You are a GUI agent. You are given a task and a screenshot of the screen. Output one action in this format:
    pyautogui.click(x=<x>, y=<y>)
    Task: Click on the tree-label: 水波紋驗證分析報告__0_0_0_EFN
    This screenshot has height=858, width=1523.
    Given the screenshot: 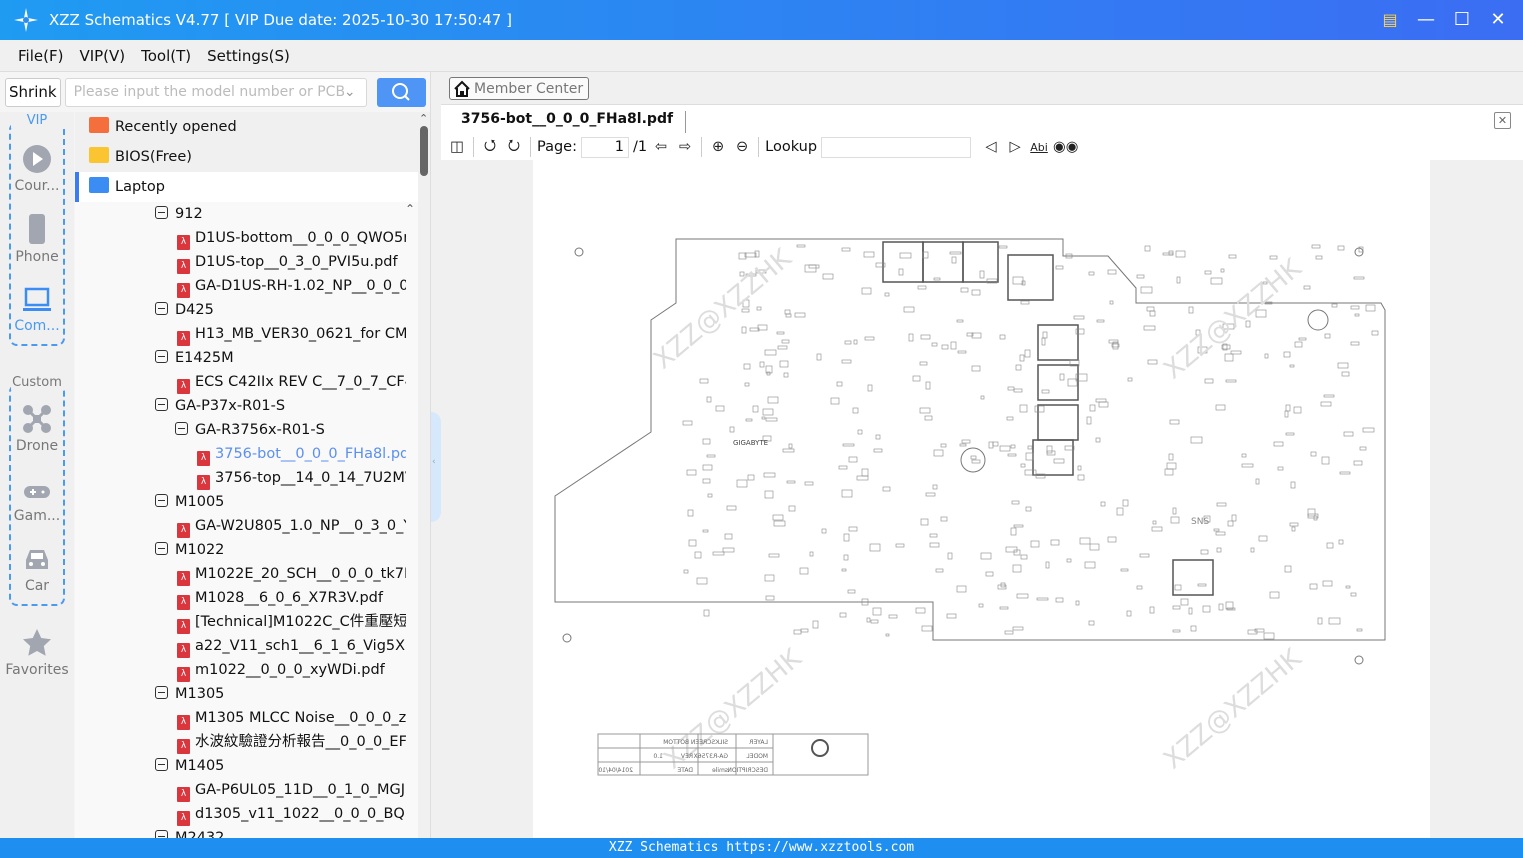 What is the action you would take?
    pyautogui.click(x=300, y=742)
    